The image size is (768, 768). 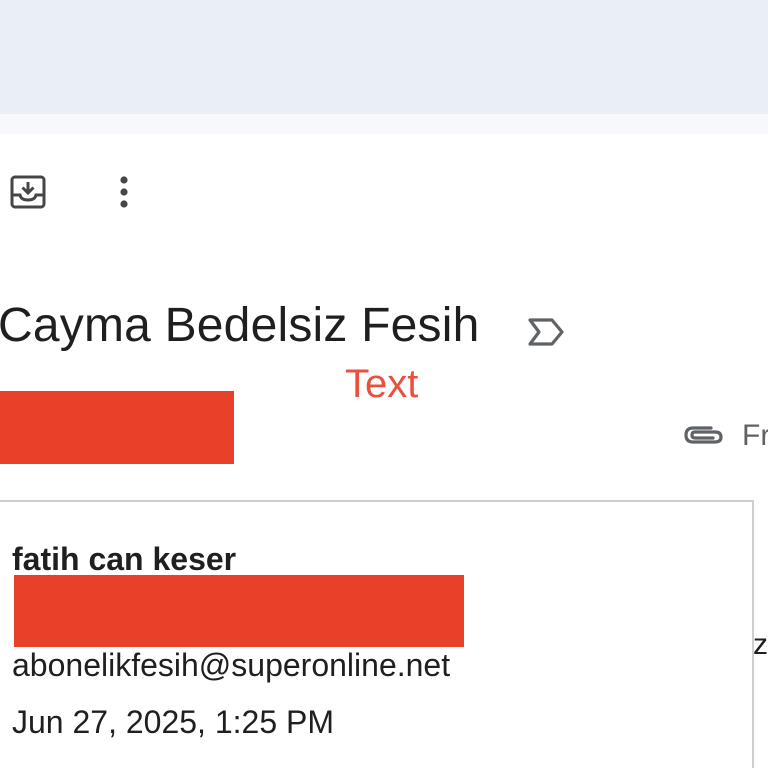 I want to click on sender-email: abonelikfesih@superonline.net, so click(x=231, y=665).